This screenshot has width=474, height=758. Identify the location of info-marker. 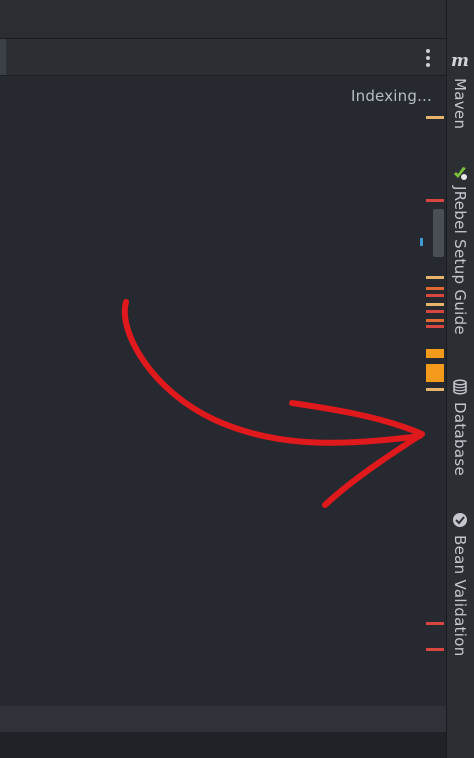
(421, 242).